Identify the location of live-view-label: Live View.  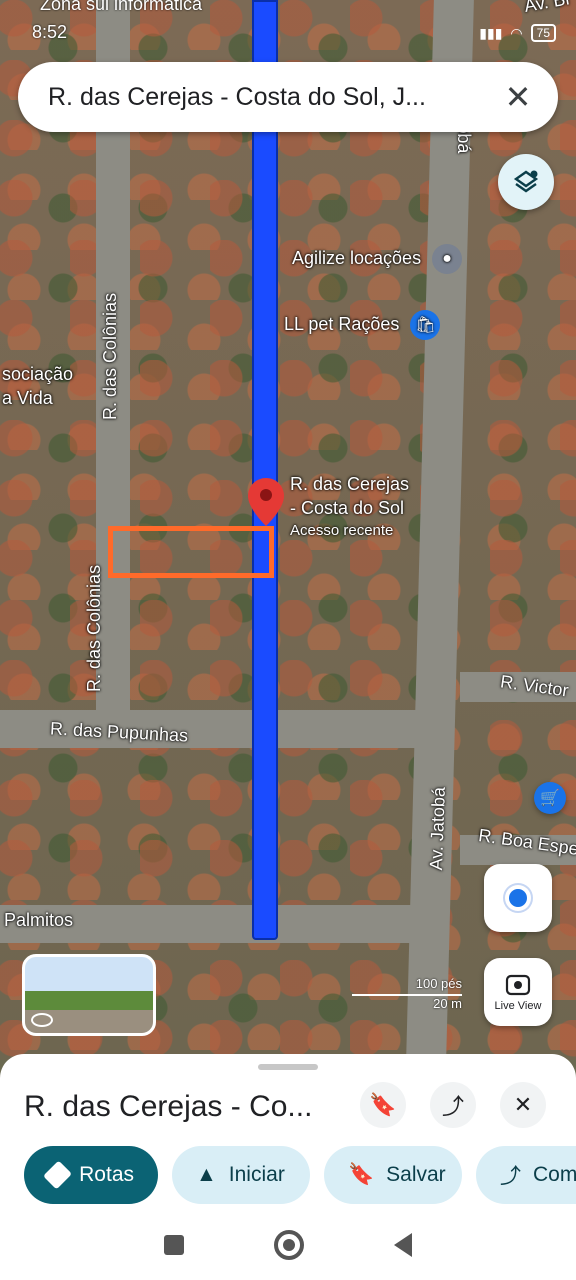
(518, 1006).